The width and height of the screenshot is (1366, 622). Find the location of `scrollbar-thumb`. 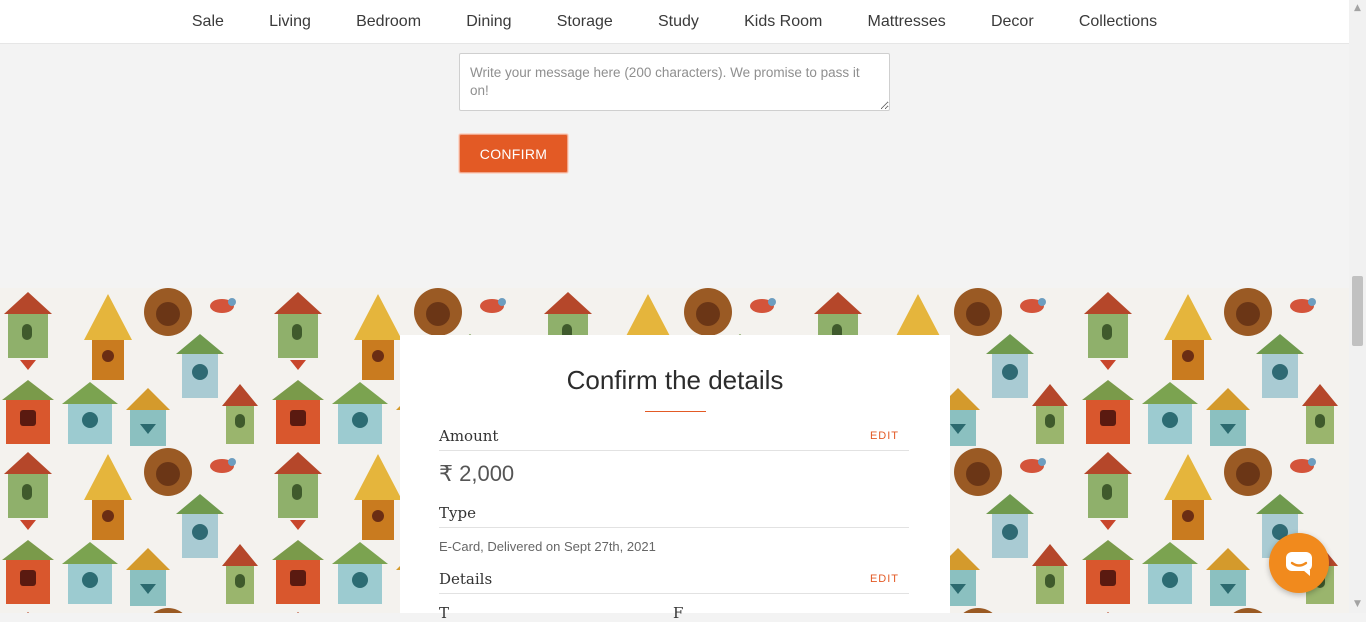

scrollbar-thumb is located at coordinates (1357, 311).